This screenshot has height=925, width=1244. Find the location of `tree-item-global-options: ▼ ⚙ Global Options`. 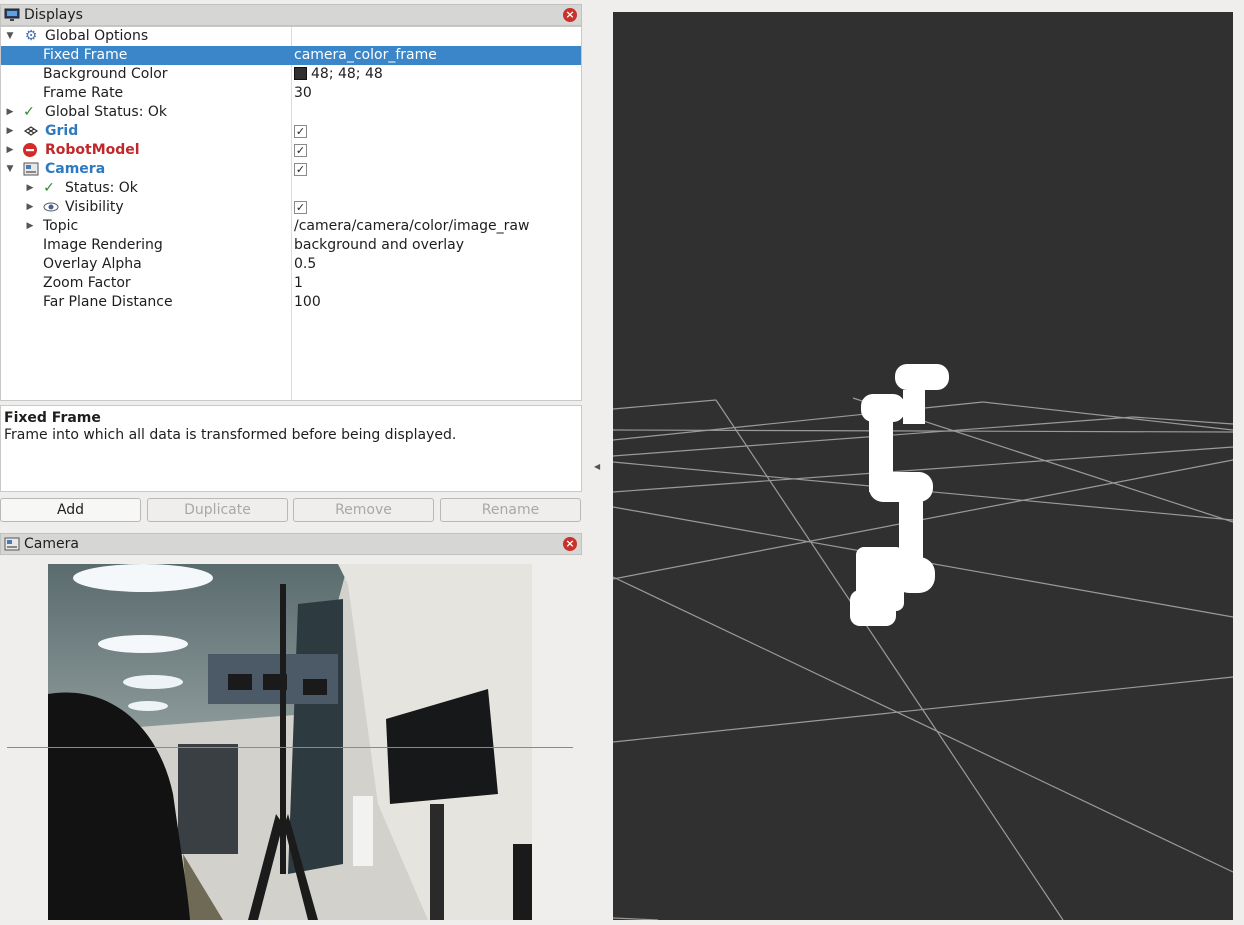

tree-item-global-options: ▼ ⚙ Global Options is located at coordinates (291, 36).